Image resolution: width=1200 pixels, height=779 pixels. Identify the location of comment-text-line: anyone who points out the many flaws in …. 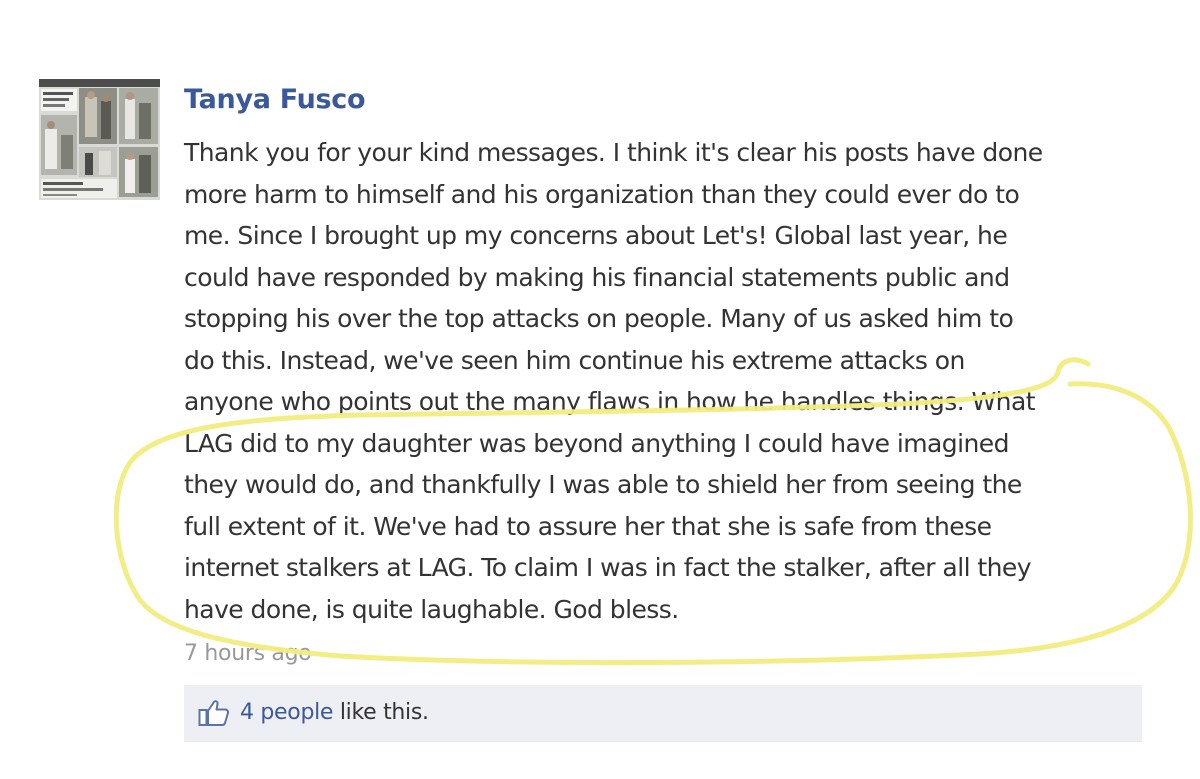
(610, 401).